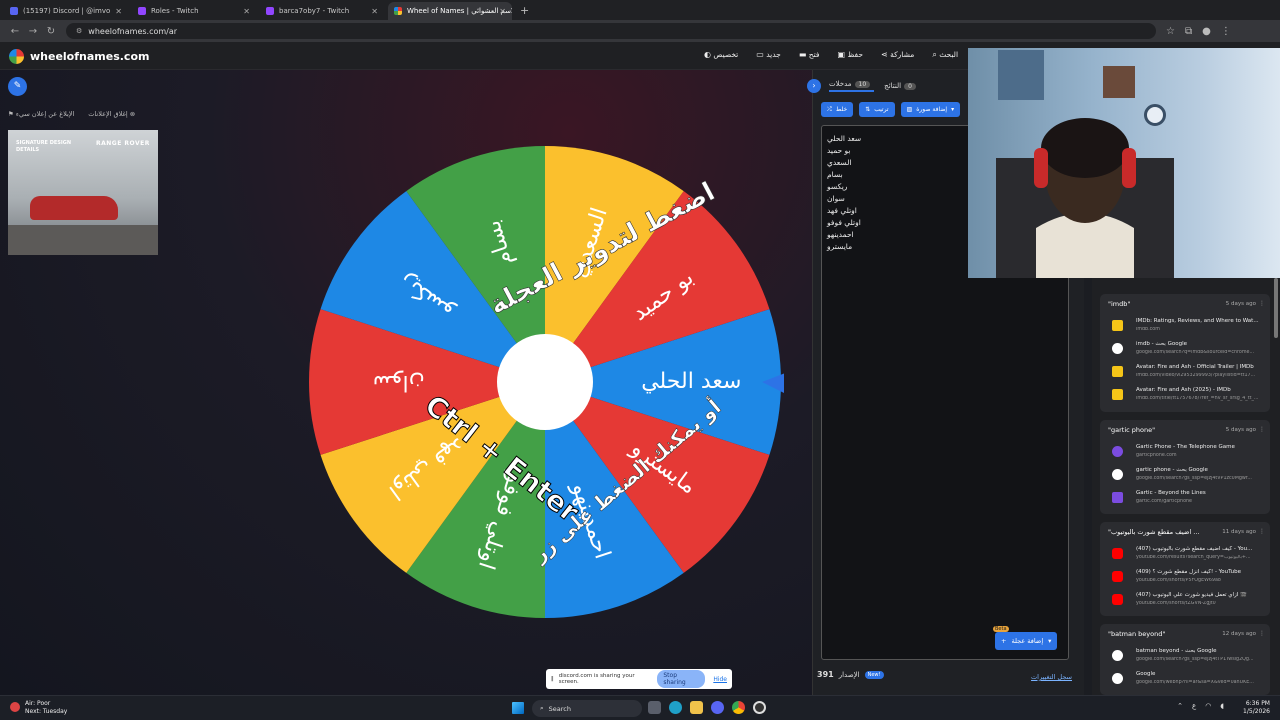 The width and height of the screenshot is (1280, 720). What do you see at coordinates (738, 707) in the screenshot?
I see `chrome-icon` at bounding box center [738, 707].